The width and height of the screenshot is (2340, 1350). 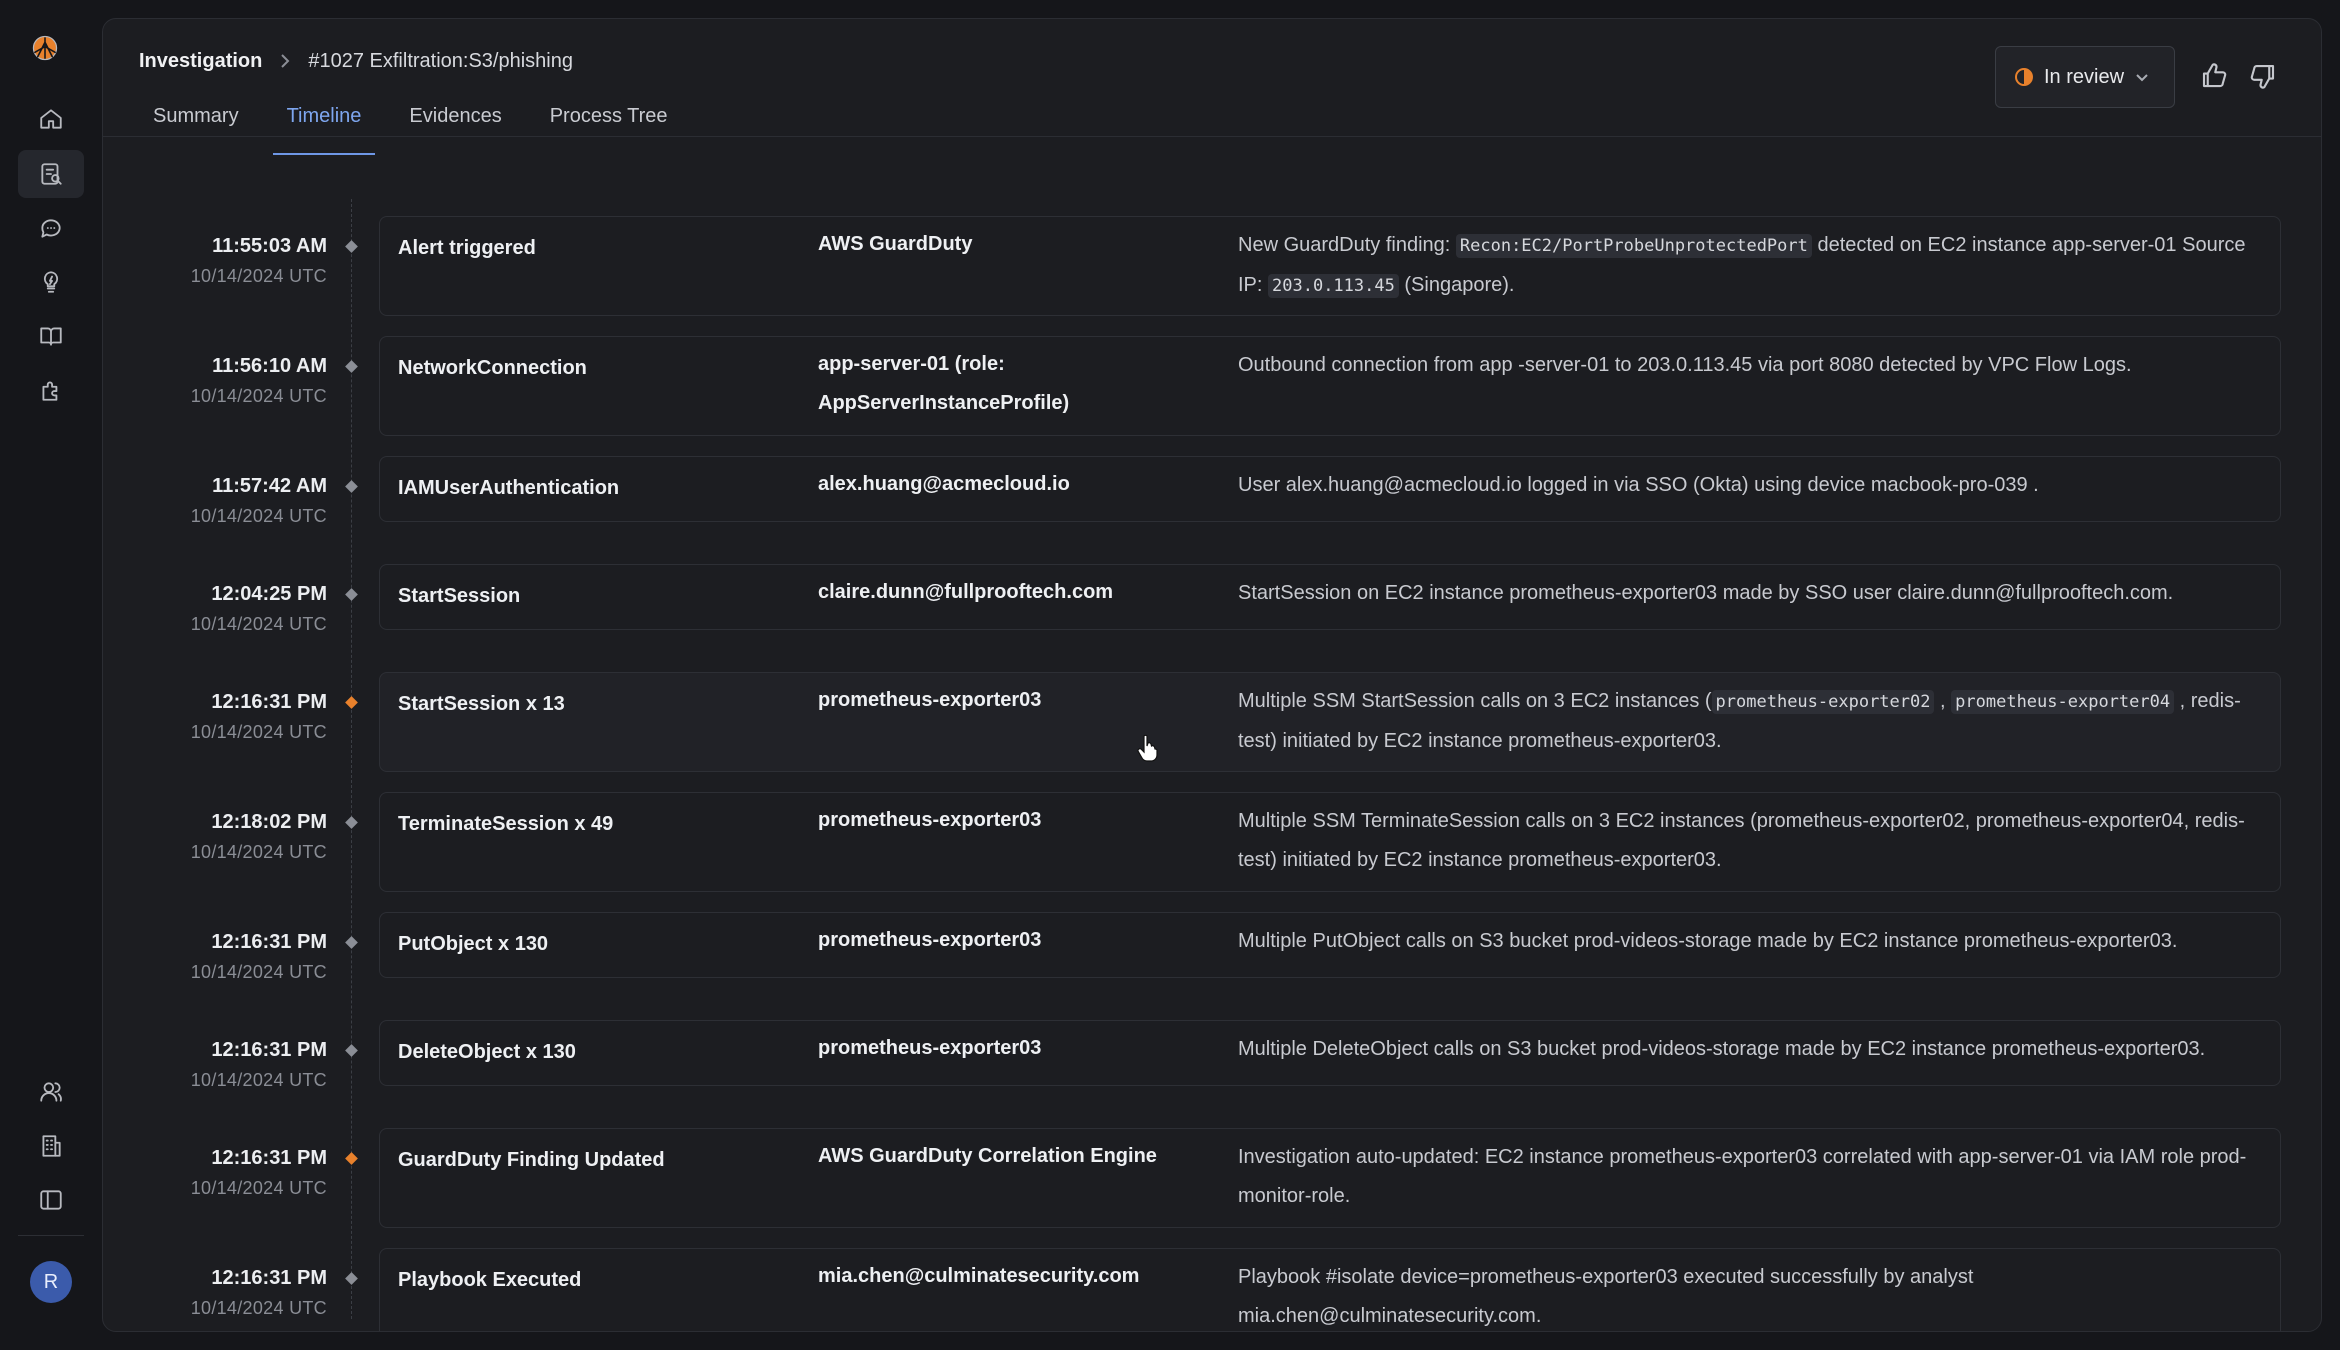 What do you see at coordinates (51, 336) in the screenshot?
I see `playbooks-book-icon` at bounding box center [51, 336].